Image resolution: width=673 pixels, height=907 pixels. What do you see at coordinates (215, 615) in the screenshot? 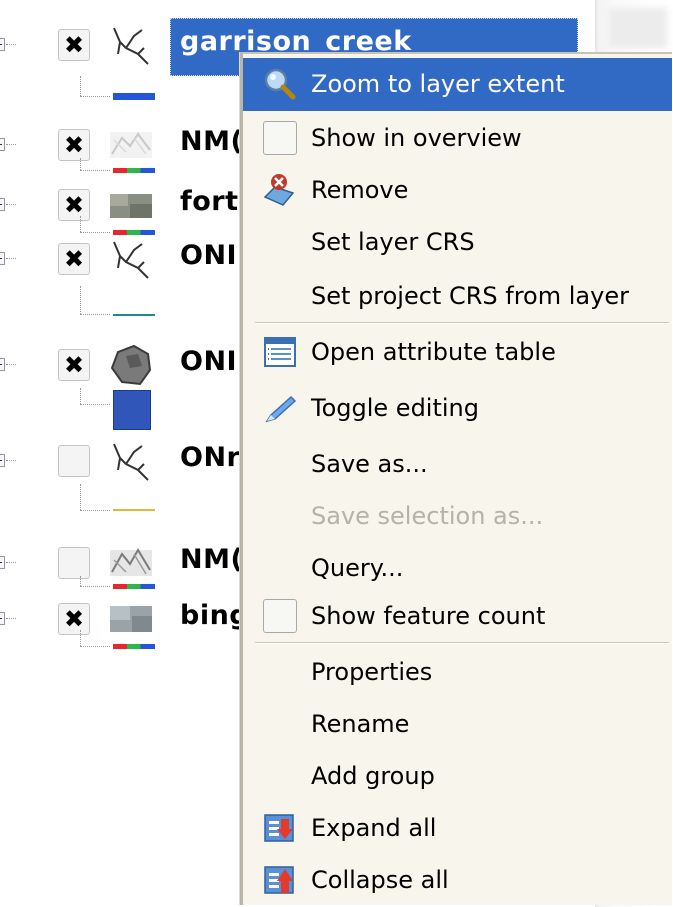
I see `layer-name: bing` at bounding box center [215, 615].